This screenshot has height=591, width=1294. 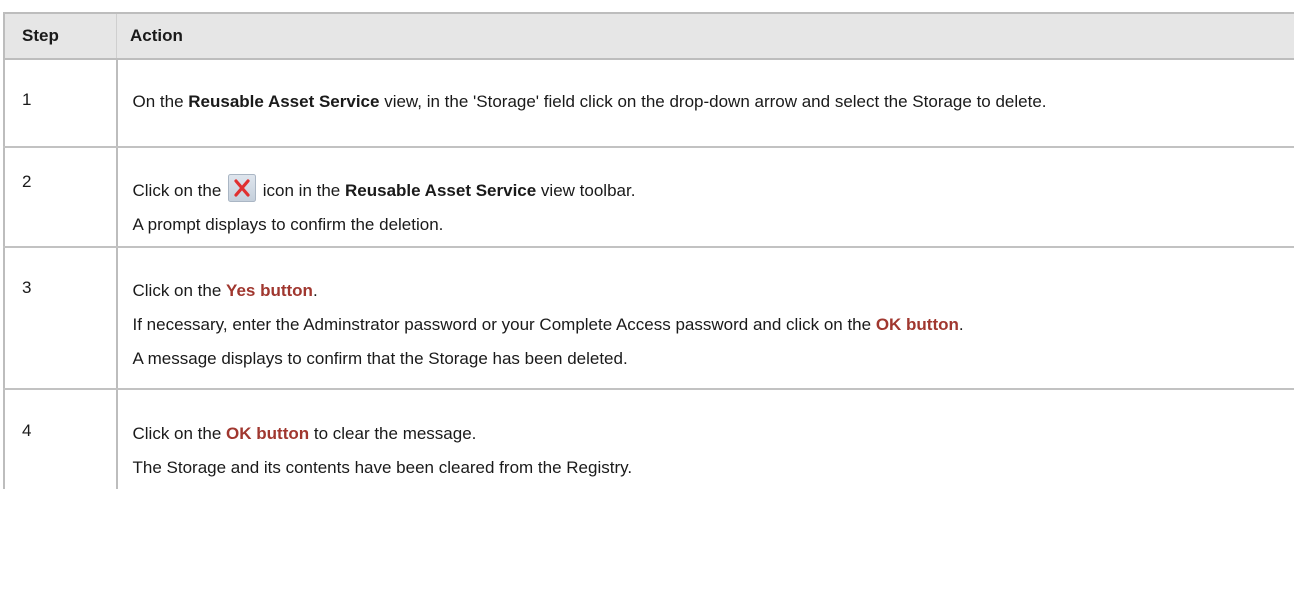 I want to click on step-number: 3, so click(x=60, y=318).